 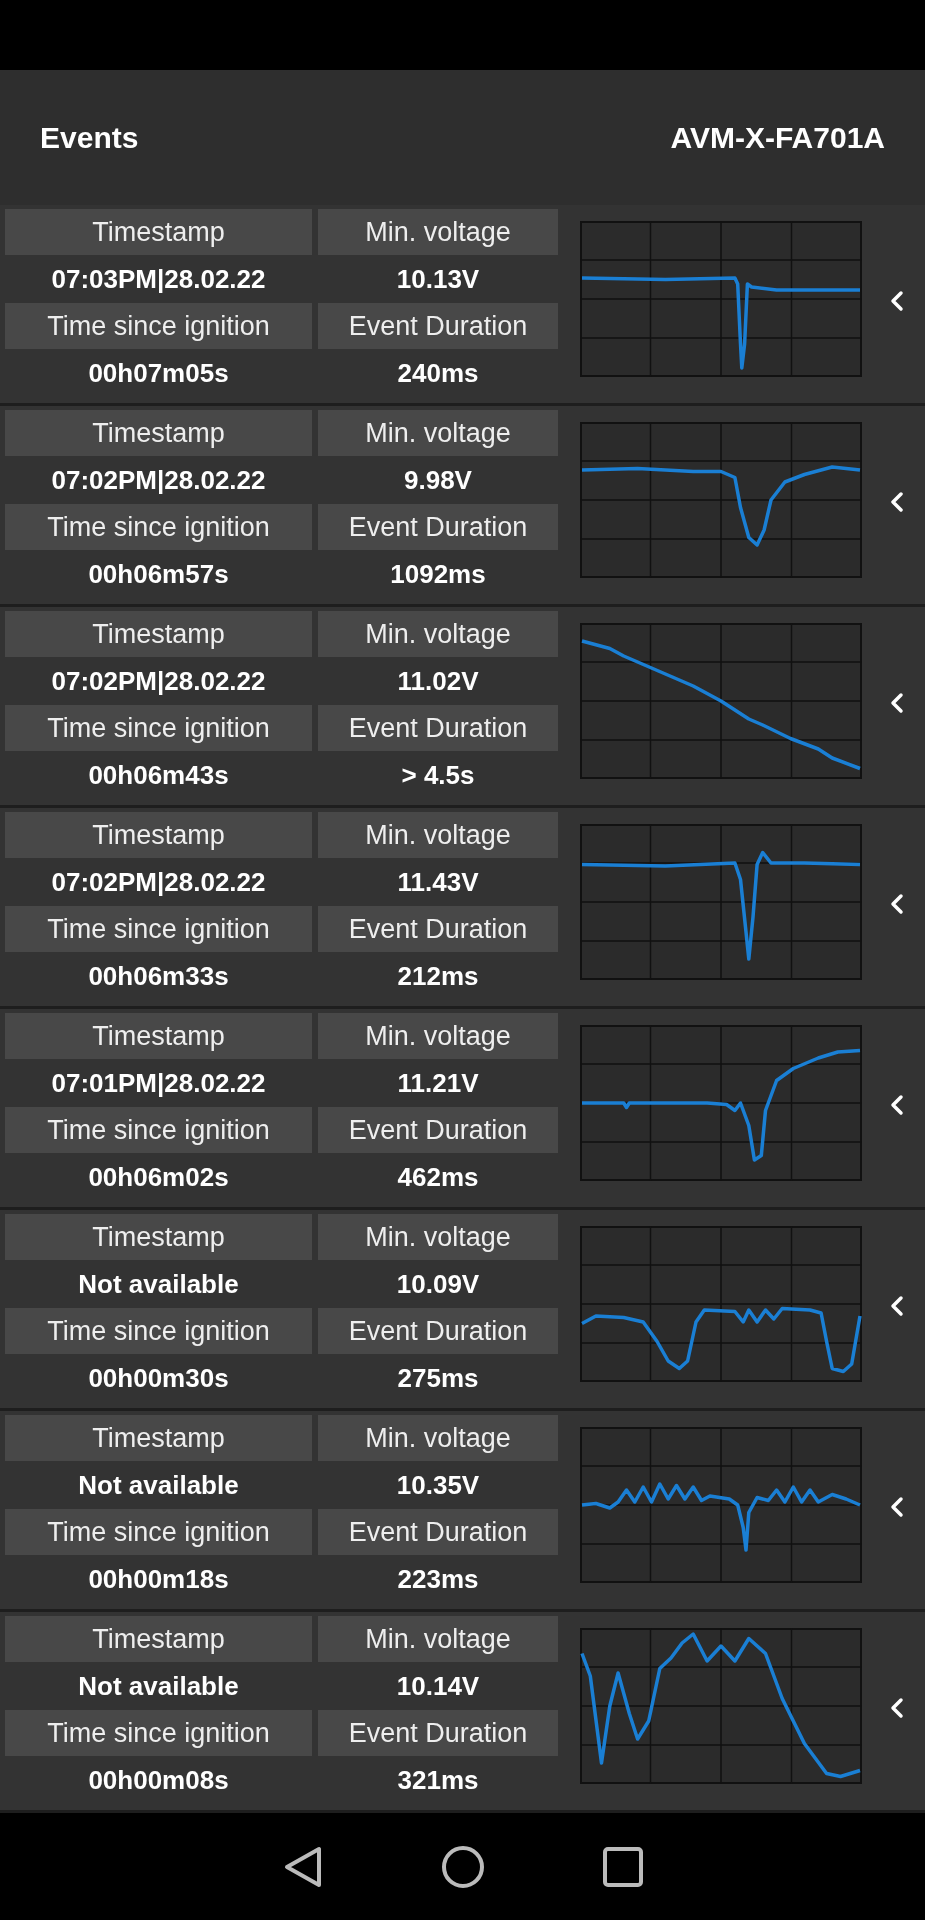 I want to click on field-value: 212ms, so click(x=438, y=976).